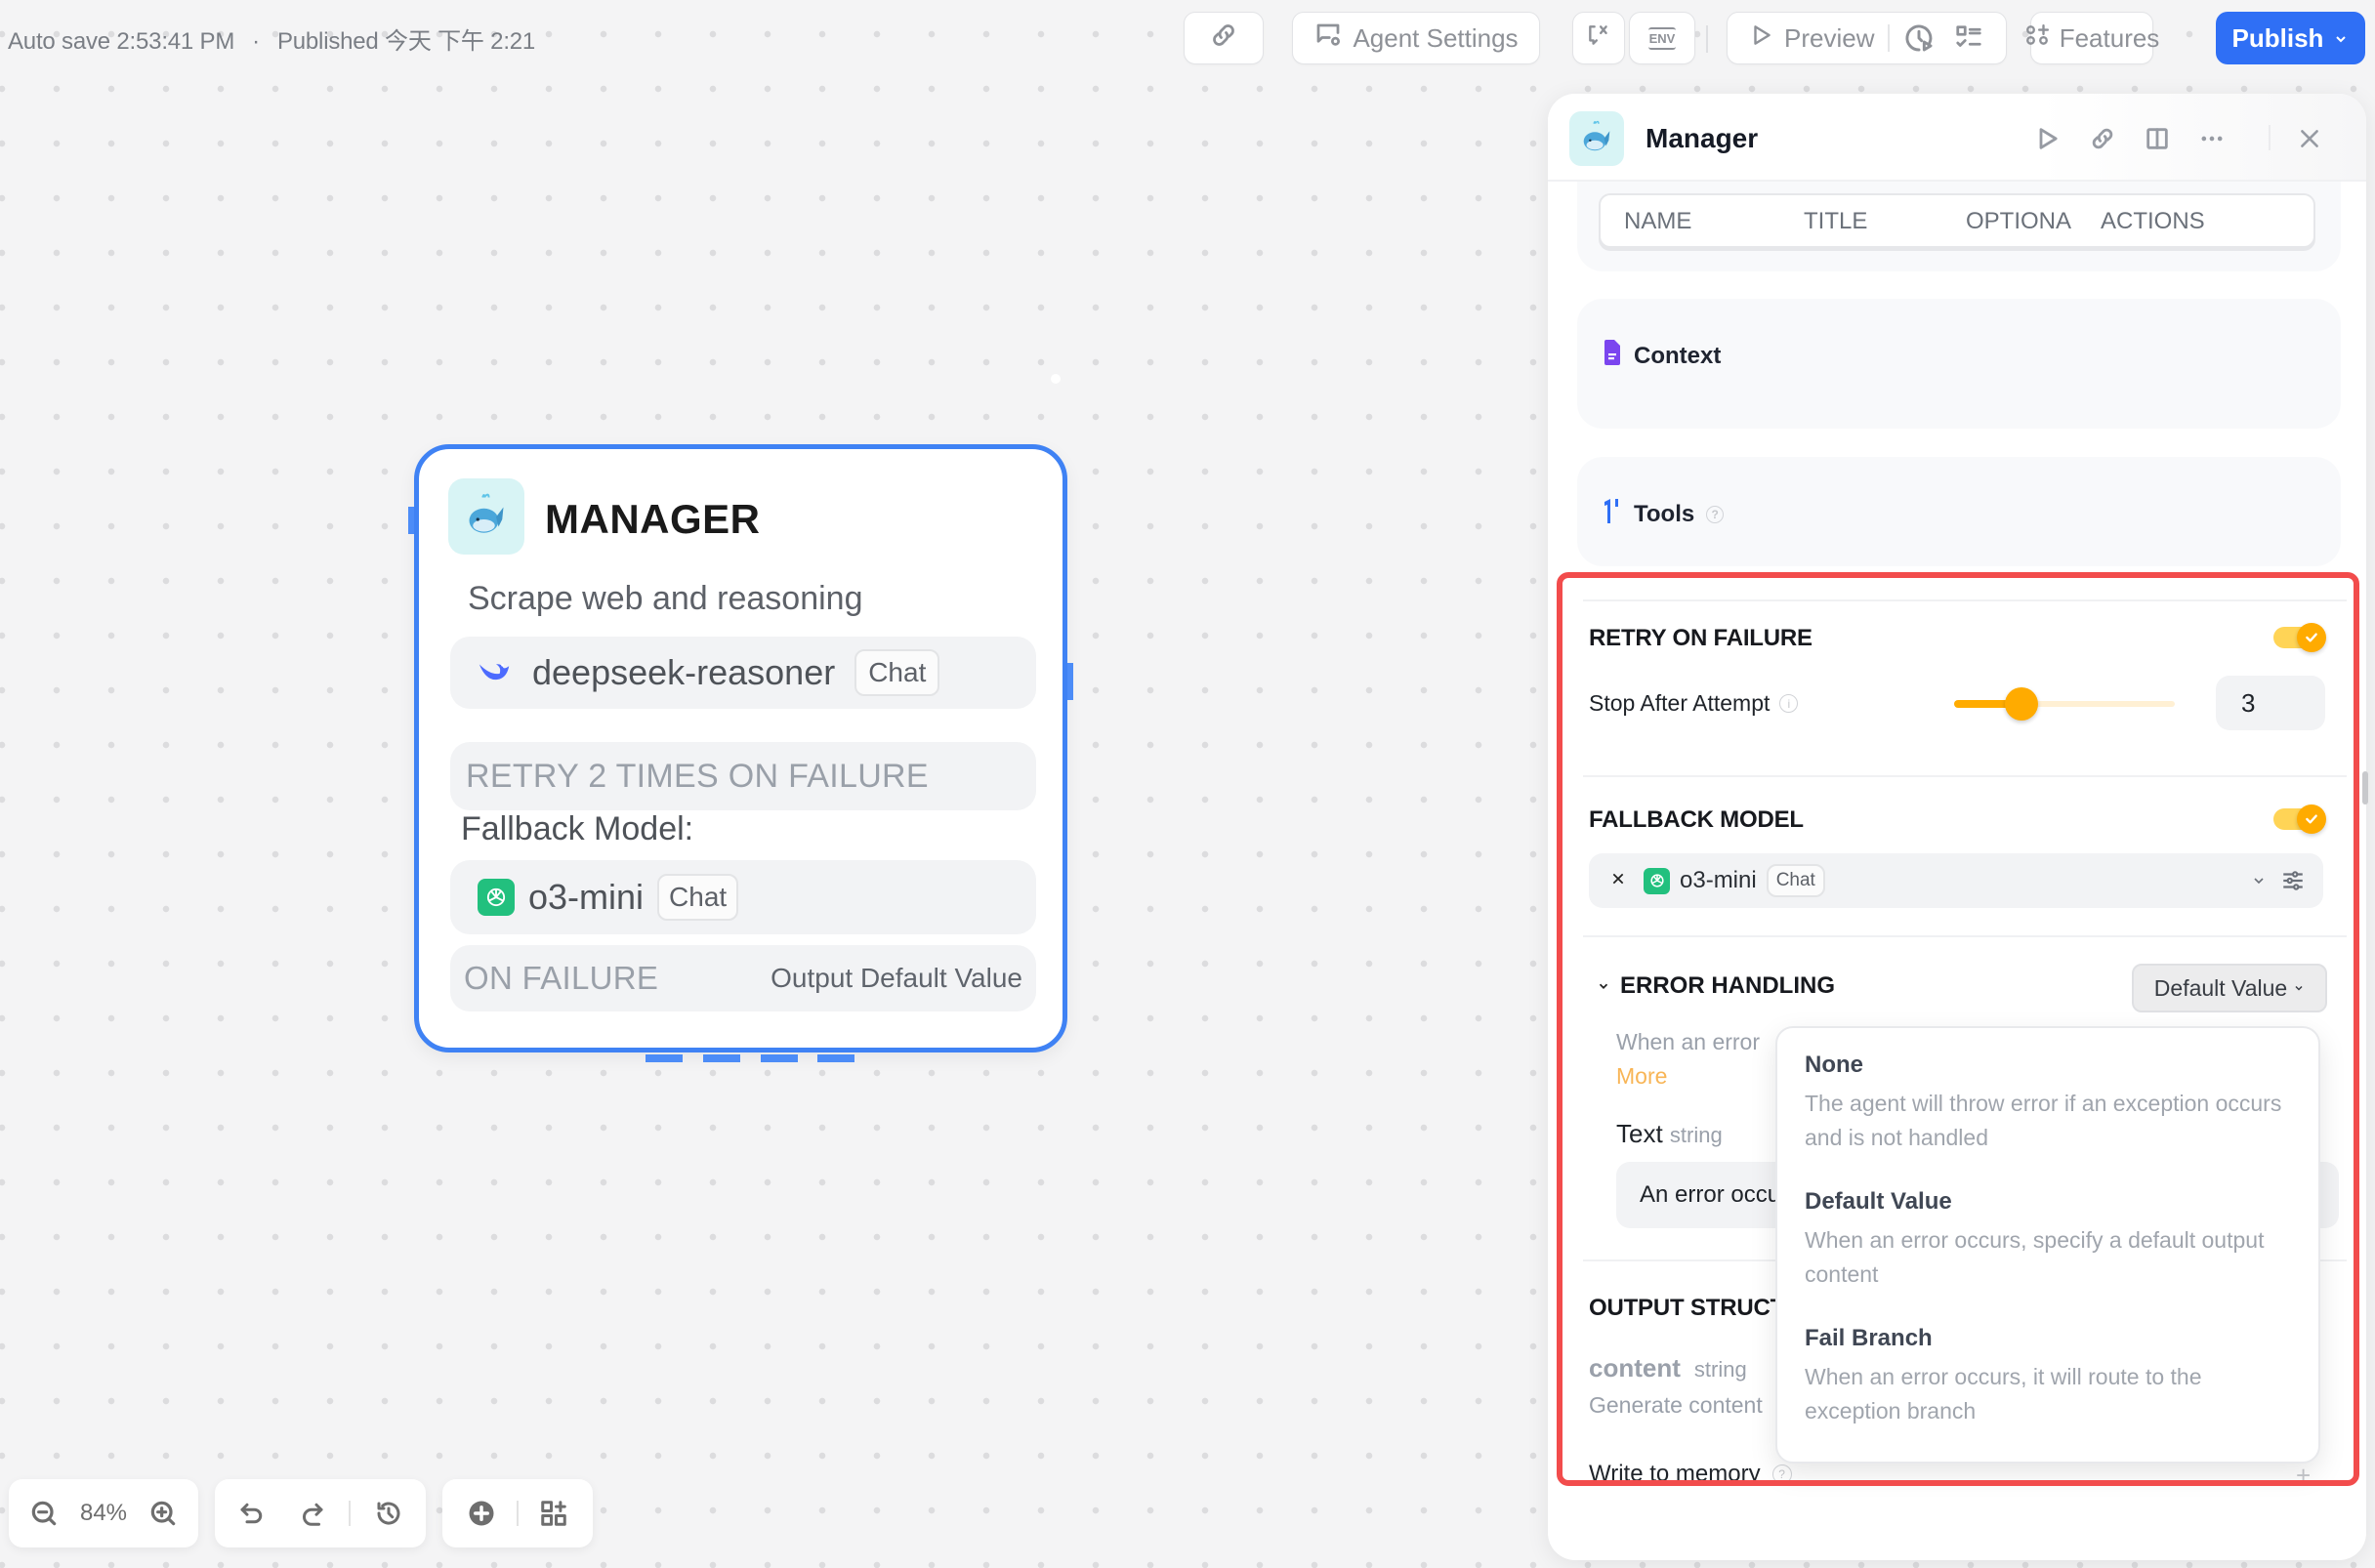 The width and height of the screenshot is (2375, 1568). What do you see at coordinates (1680, 703) in the screenshot?
I see `stop-after-text: Stop After Attempt` at bounding box center [1680, 703].